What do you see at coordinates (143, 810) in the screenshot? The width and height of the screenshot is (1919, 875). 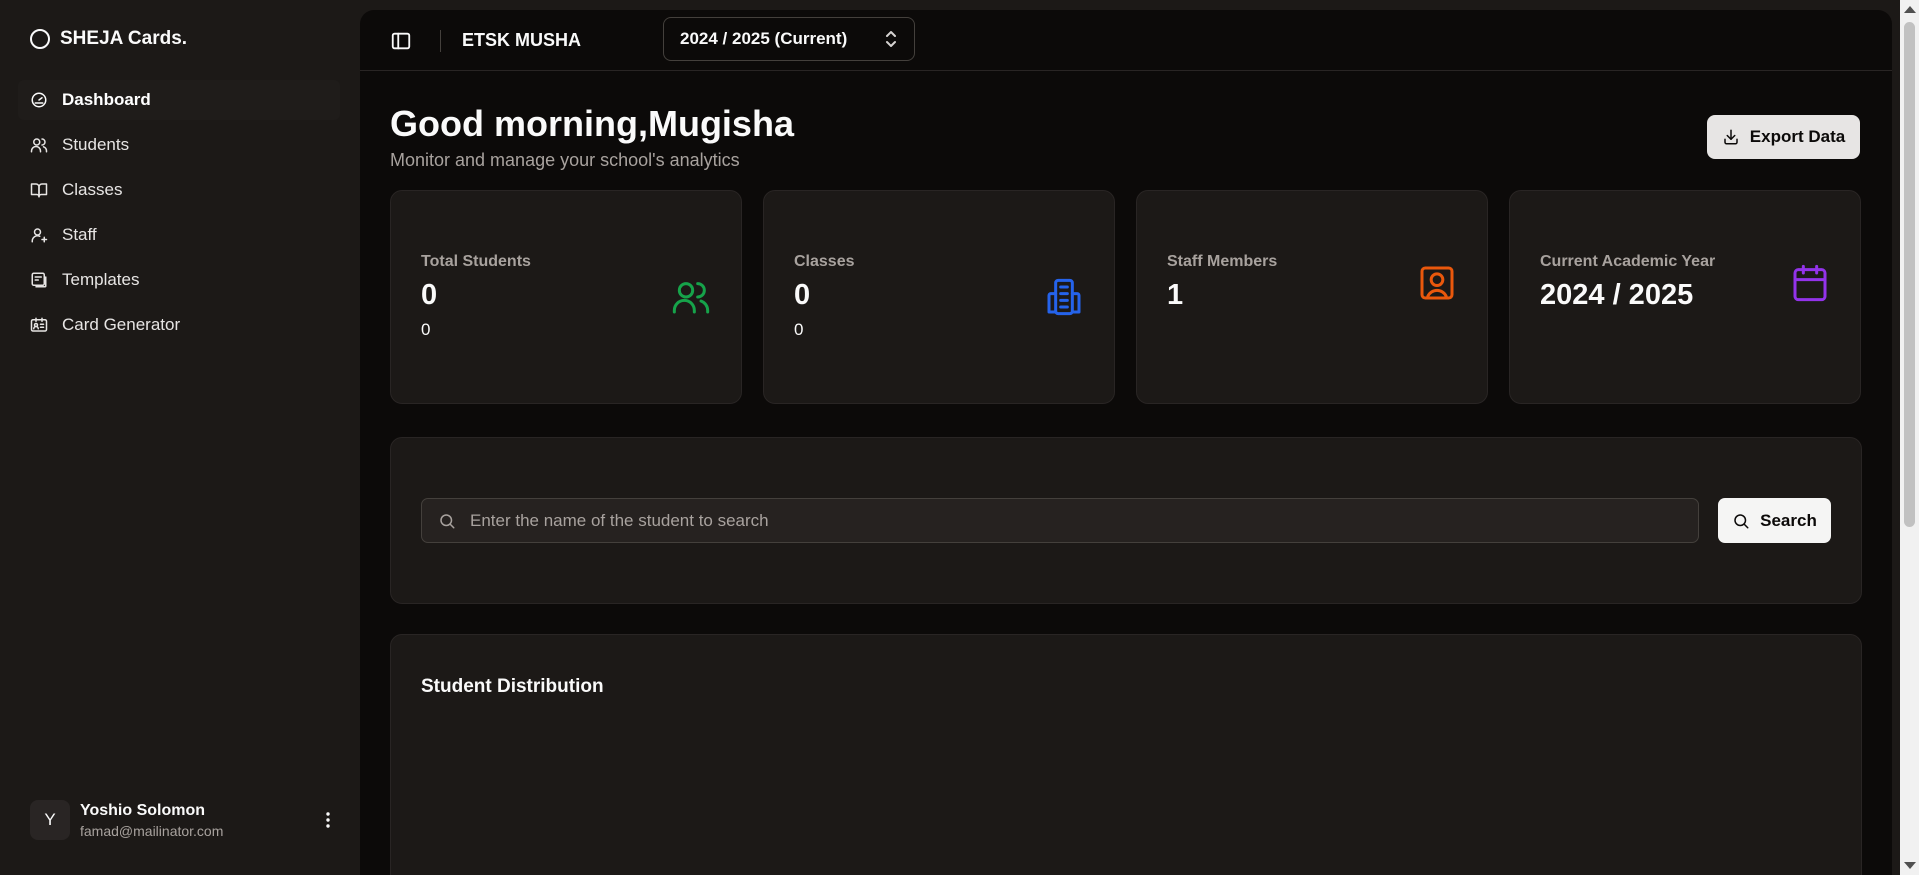 I see `user-name: Yoshio Solomon` at bounding box center [143, 810].